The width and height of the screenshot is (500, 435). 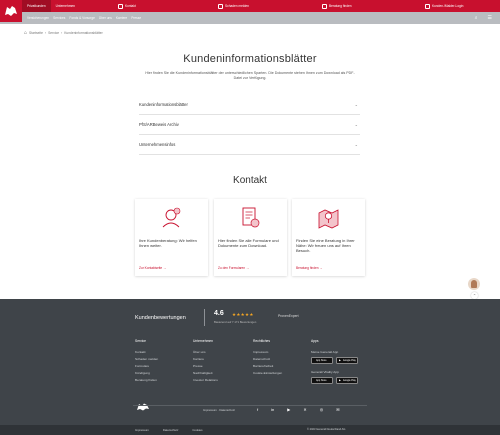 What do you see at coordinates (130, 6) in the screenshot?
I see `contact-link-label: Kontakt` at bounding box center [130, 6].